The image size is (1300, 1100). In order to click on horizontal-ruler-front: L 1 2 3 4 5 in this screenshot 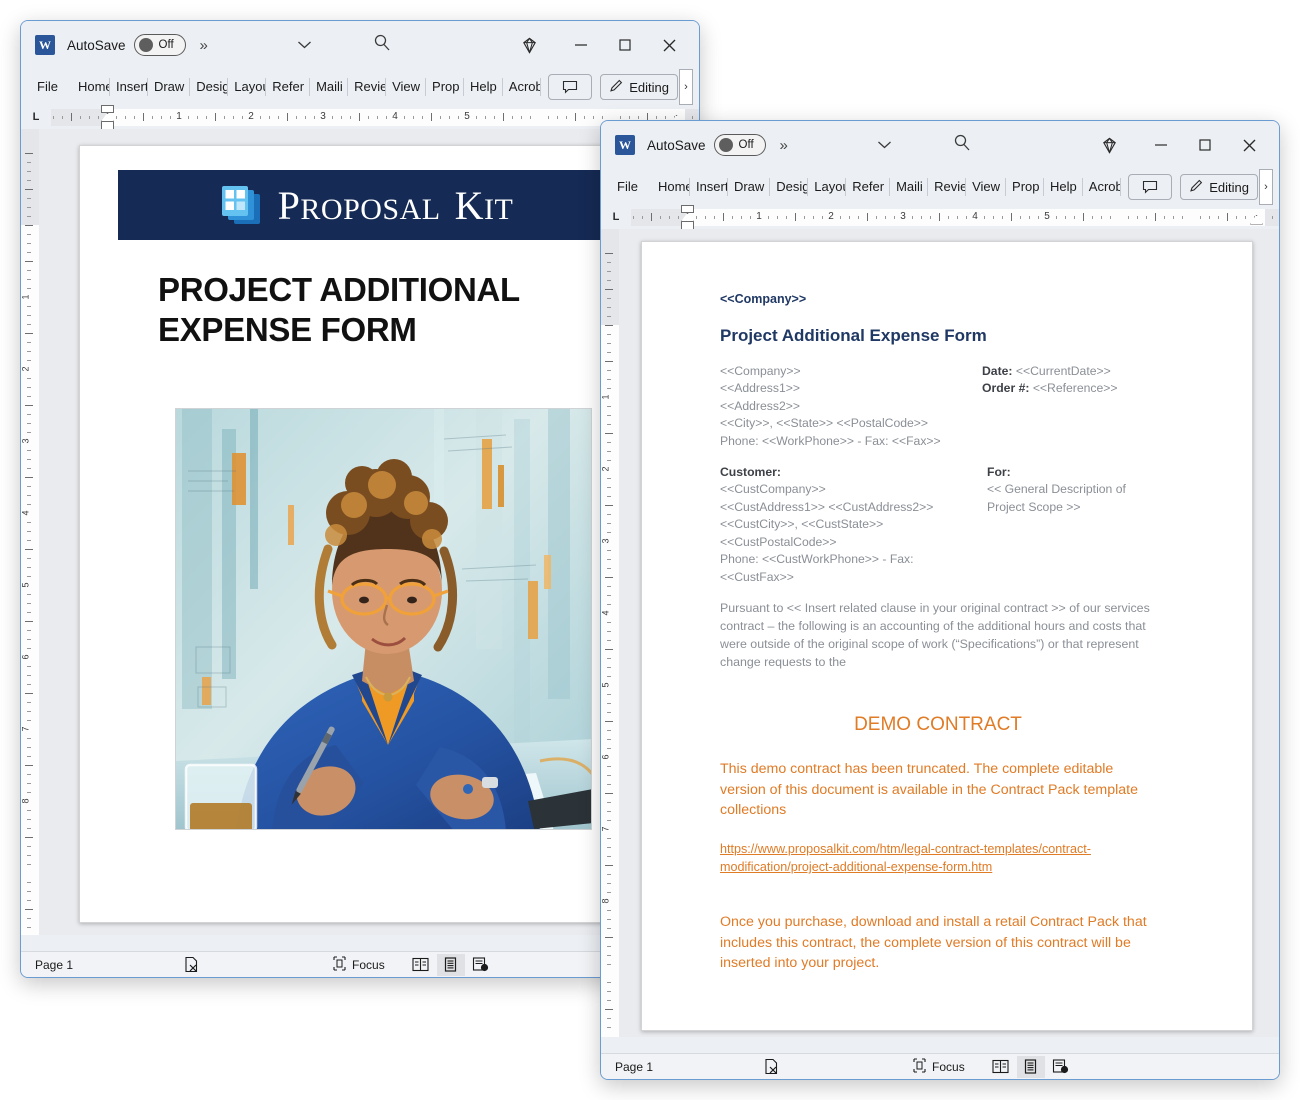, I will do `click(940, 217)`.